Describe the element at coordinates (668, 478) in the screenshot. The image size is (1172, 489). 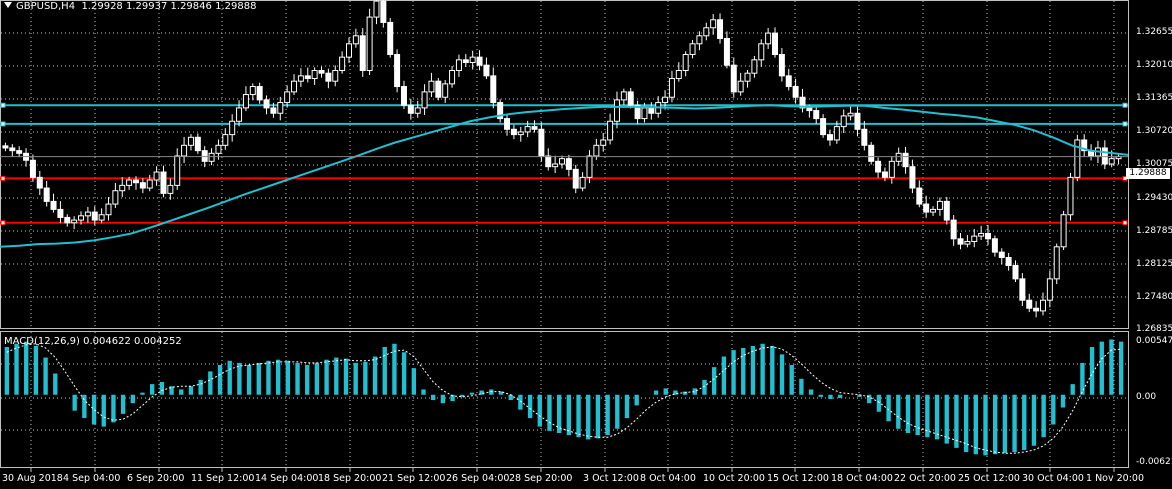
I see `time-tick-label: 8 Oct 04:00` at that location.